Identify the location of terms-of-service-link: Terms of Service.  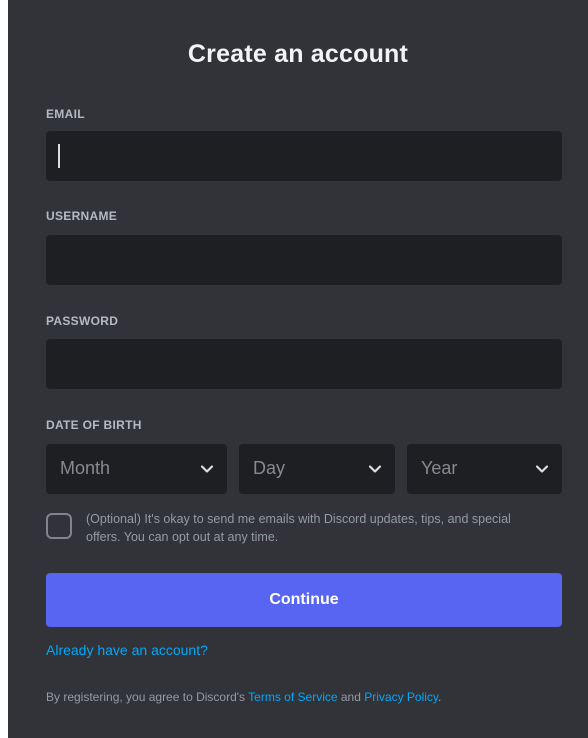
(292, 697).